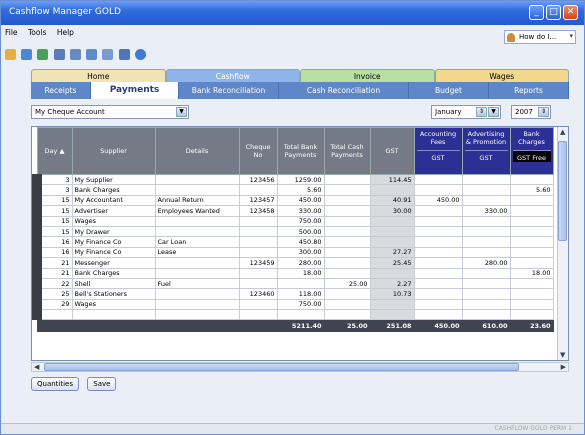 Image resolution: width=585 pixels, height=435 pixels. I want to click on table-row: 15 Wages 750.00, so click(293, 221).